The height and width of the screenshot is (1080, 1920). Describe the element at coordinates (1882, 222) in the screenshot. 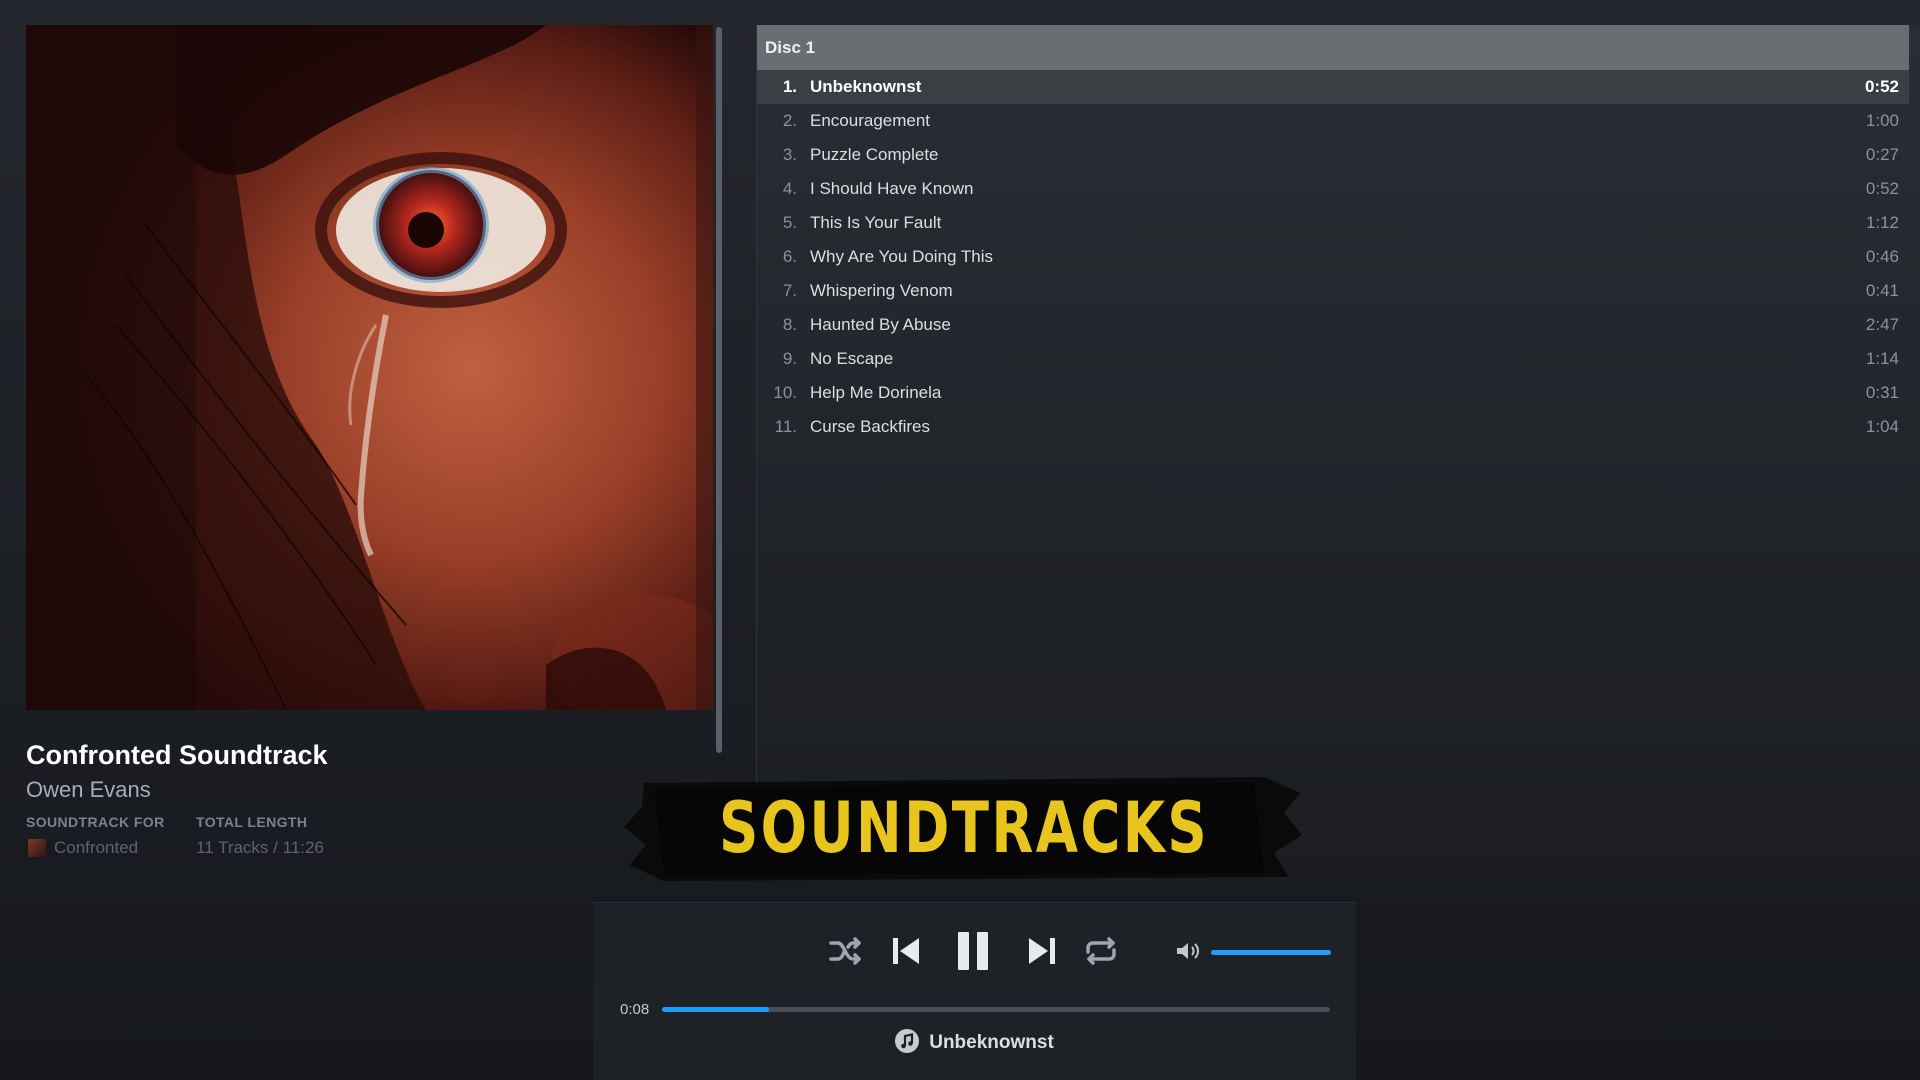

I see `track-duration: 1:12` at that location.